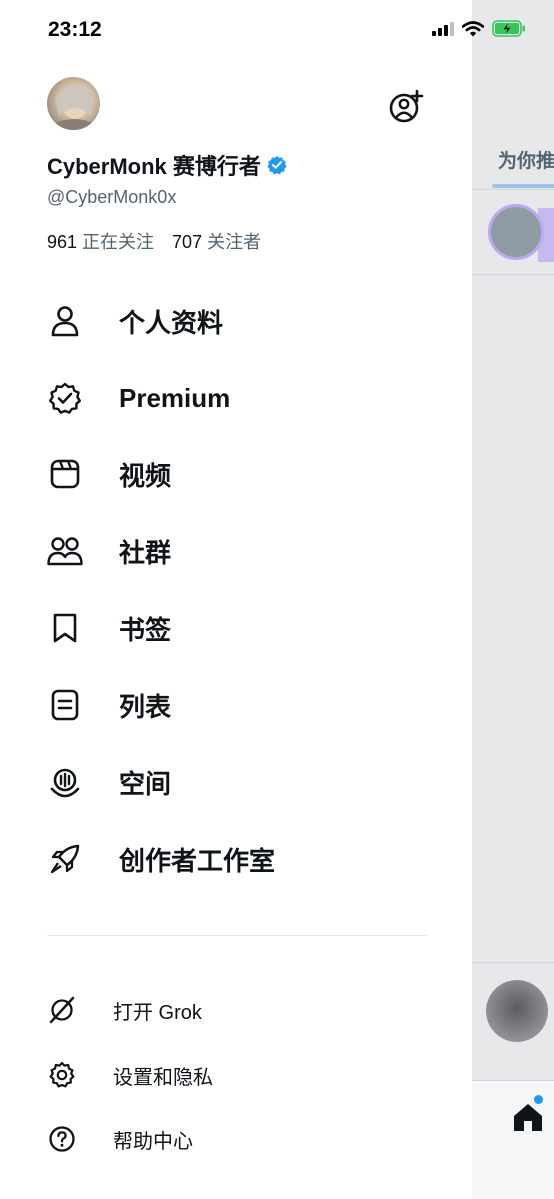 The image size is (554, 1199). I want to click on menu-item-settings: 设置和隐私, so click(237, 1075).